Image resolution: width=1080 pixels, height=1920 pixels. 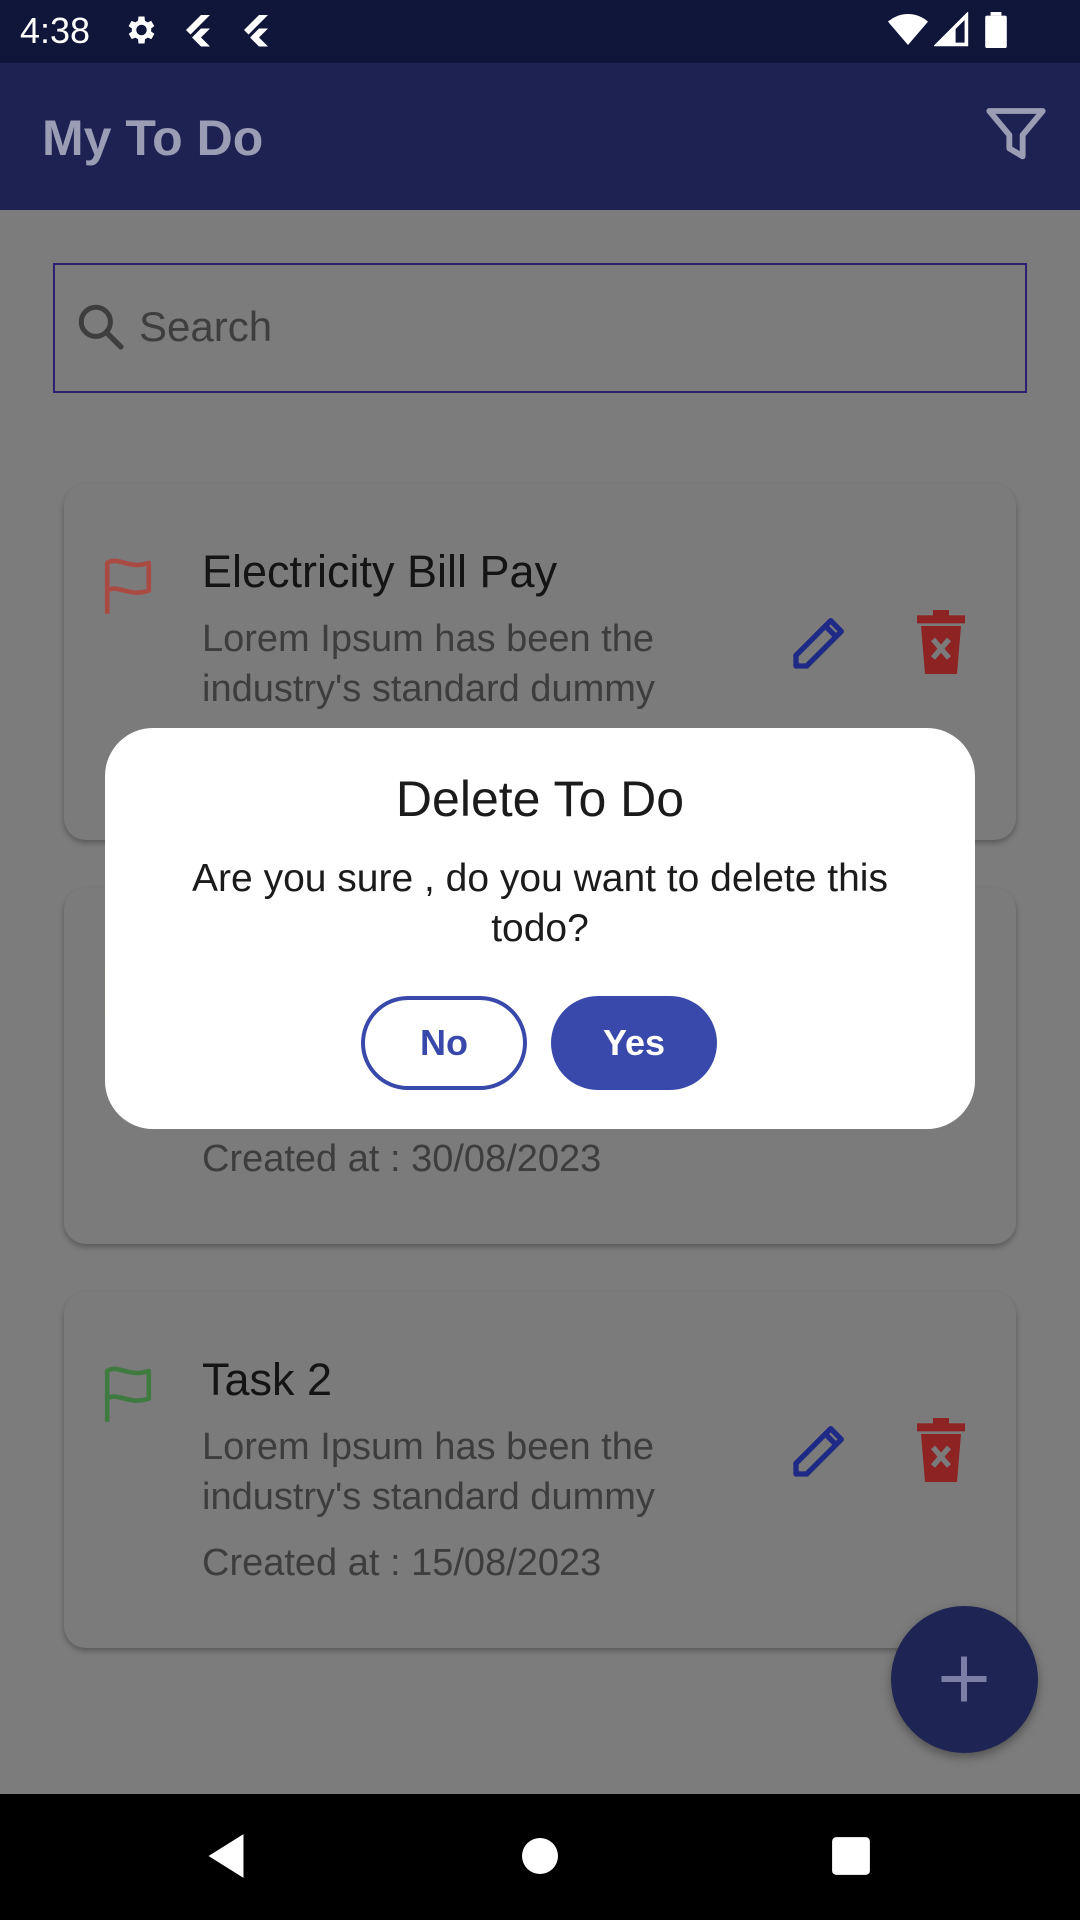 What do you see at coordinates (908, 32) in the screenshot?
I see `wifi-icon` at bounding box center [908, 32].